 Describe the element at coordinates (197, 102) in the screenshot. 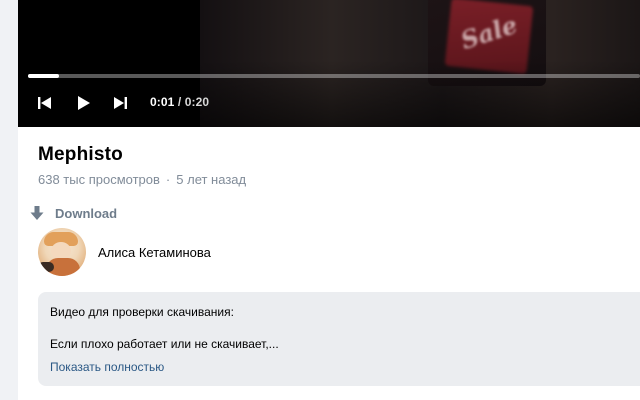

I see `duration: 0:20` at that location.